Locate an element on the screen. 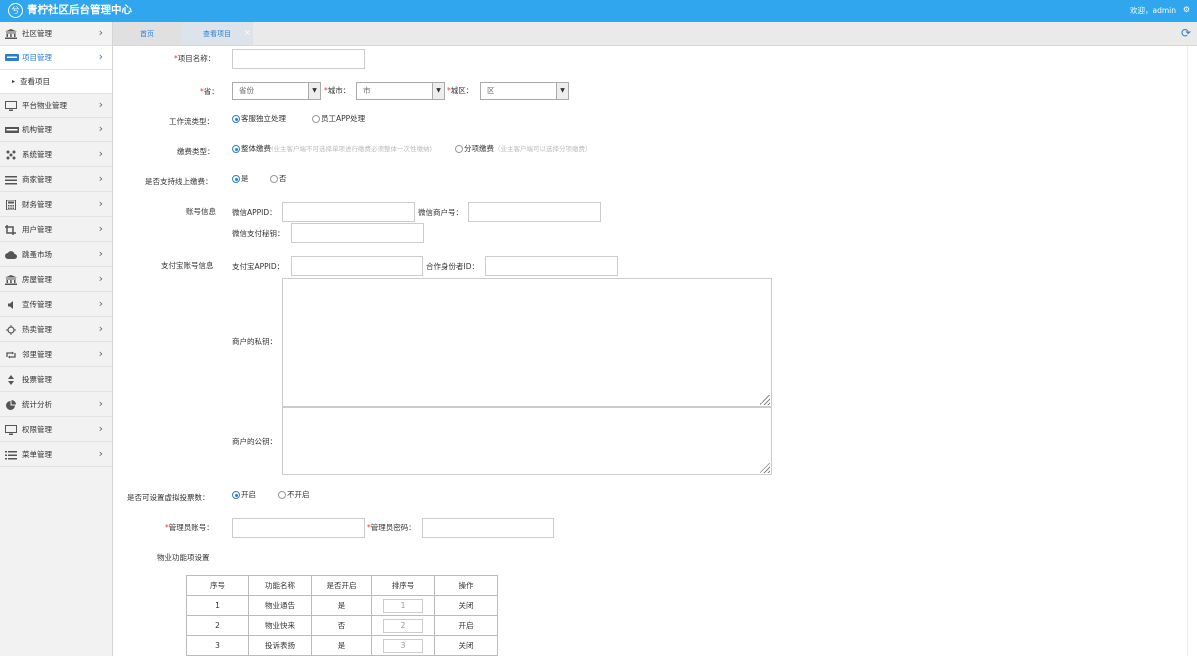 The width and height of the screenshot is (1197, 656). sidebar-item-label: 机构管理 is located at coordinates (37, 129).